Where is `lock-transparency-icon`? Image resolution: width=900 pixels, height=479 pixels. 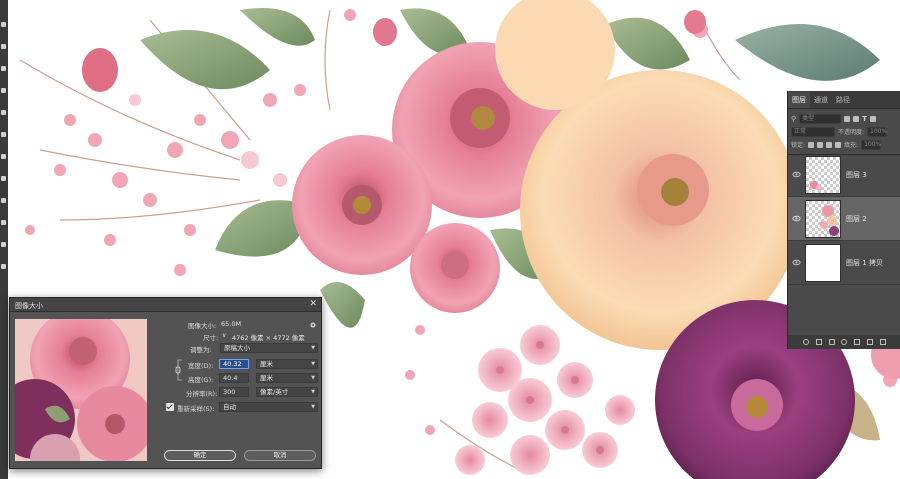 lock-transparency-icon is located at coordinates (811, 144).